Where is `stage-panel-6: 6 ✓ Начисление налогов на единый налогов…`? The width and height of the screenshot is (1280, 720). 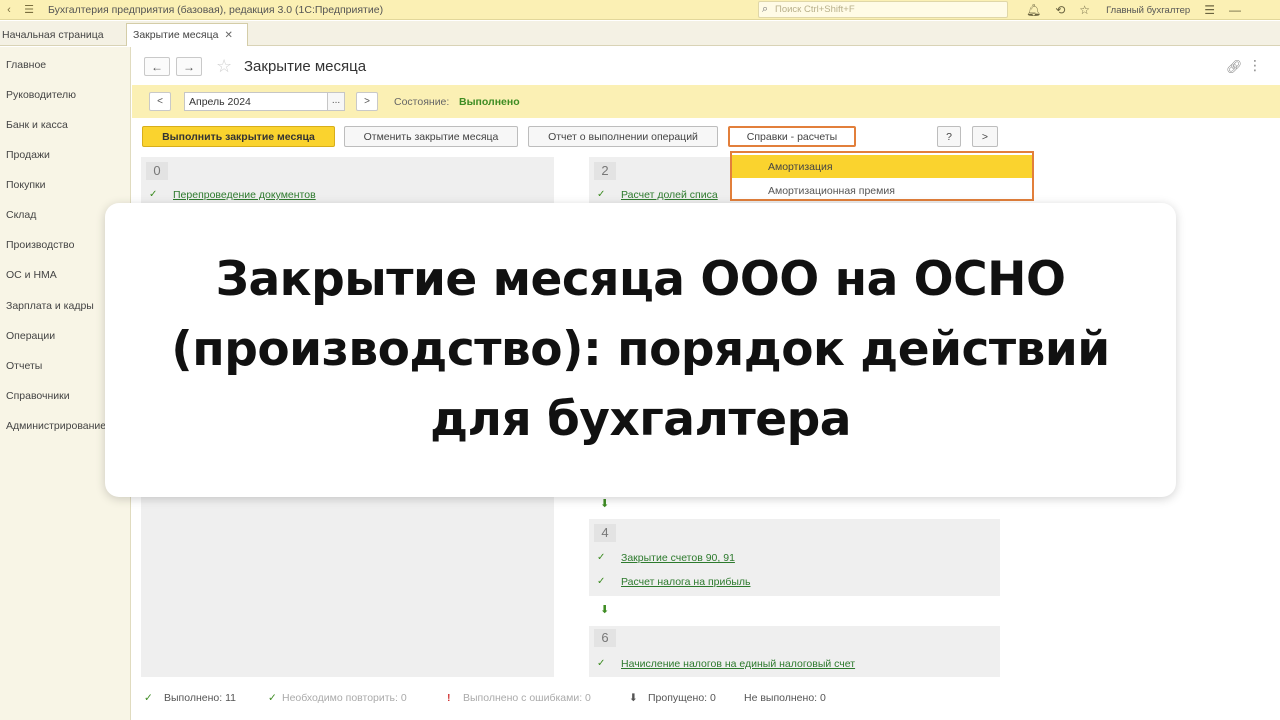
stage-panel-6: 6 ✓ Начисление налогов на единый налогов… is located at coordinates (794, 651).